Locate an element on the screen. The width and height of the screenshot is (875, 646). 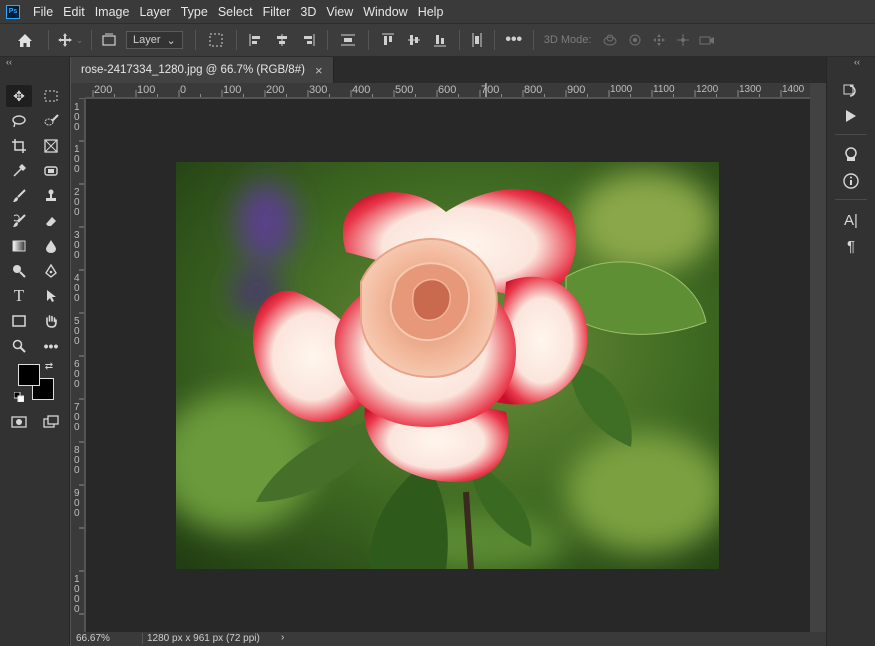
document-tab: rose-2417334_1280.jpg @ 66.7% (RGB/8#) × is located at coordinates (202, 70).